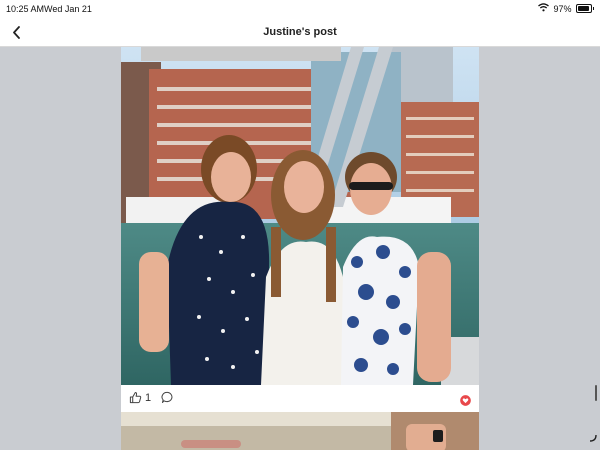 The height and width of the screenshot is (450, 600). What do you see at coordinates (148, 397) in the screenshot?
I see `like-count: 1` at bounding box center [148, 397].